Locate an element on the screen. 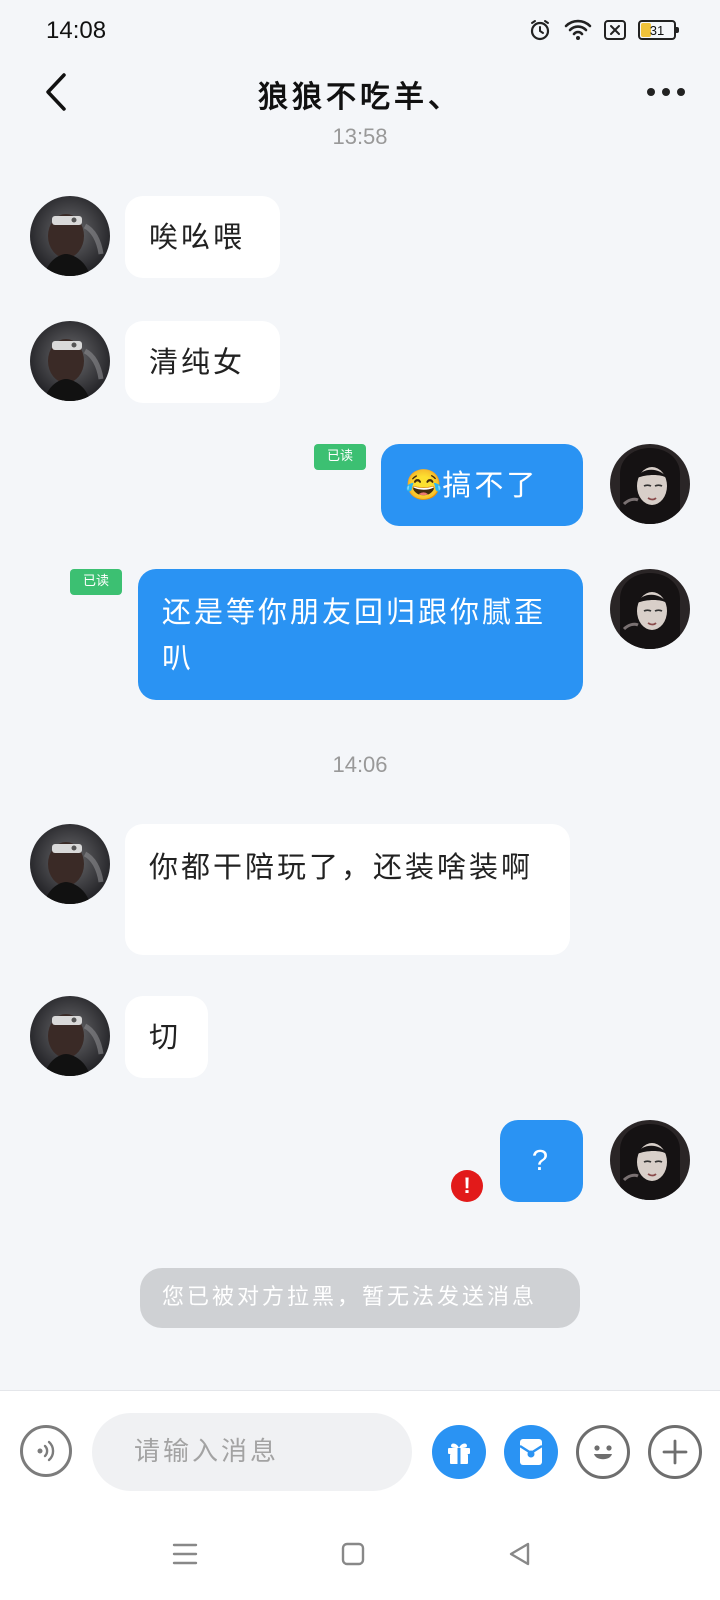 Image resolution: width=720 pixels, height=1600 pixels. battery-level: 31 is located at coordinates (657, 30).